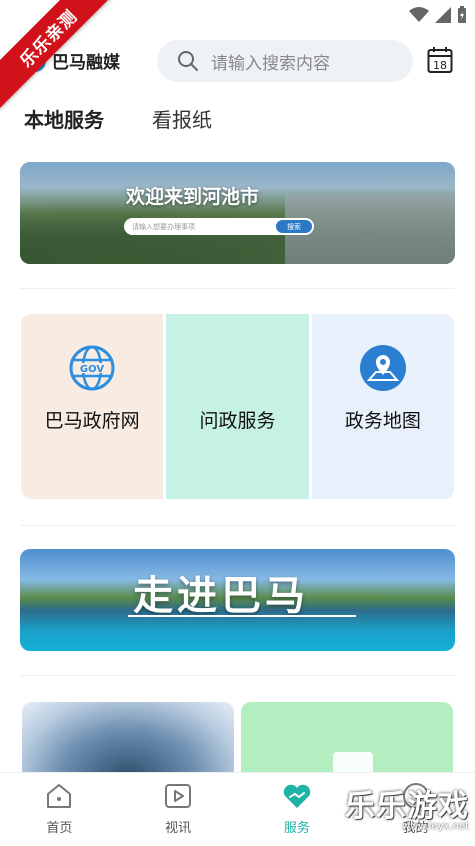 This screenshot has height=846, width=475. What do you see at coordinates (92, 421) in the screenshot?
I see `service-gov-site-label: 巴马政府网` at bounding box center [92, 421].